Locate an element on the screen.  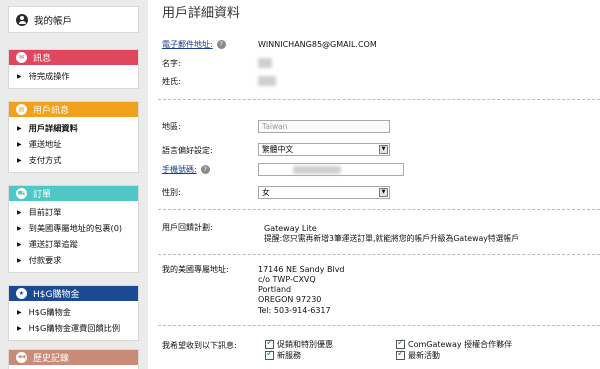
sidebar-item-payment-method: ▶ 支付方式 is located at coordinates (73, 160).